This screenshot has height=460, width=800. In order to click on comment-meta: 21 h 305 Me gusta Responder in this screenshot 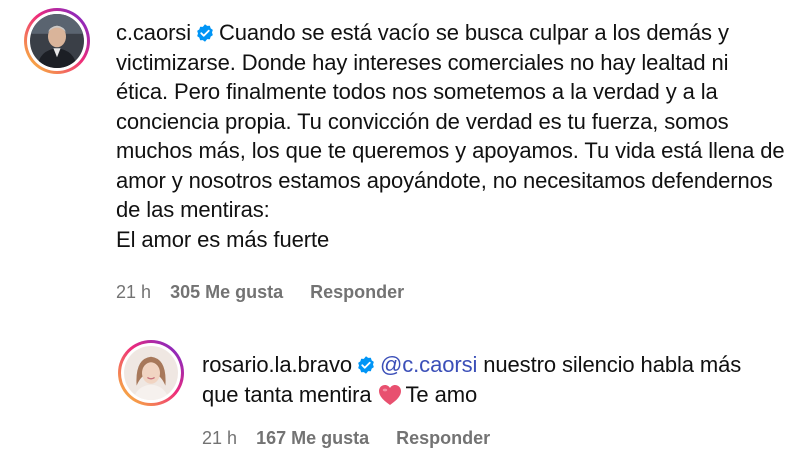, I will do `click(260, 292)`.